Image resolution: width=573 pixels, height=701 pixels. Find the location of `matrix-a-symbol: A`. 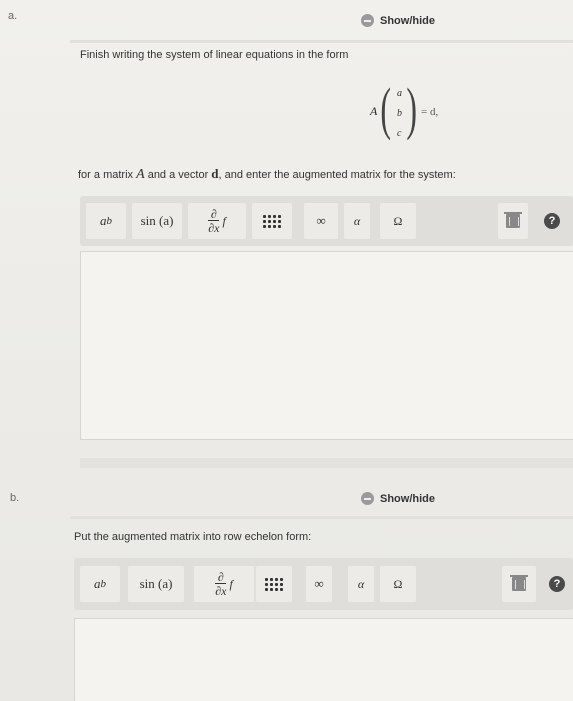

matrix-a-symbol: A is located at coordinates (374, 111).